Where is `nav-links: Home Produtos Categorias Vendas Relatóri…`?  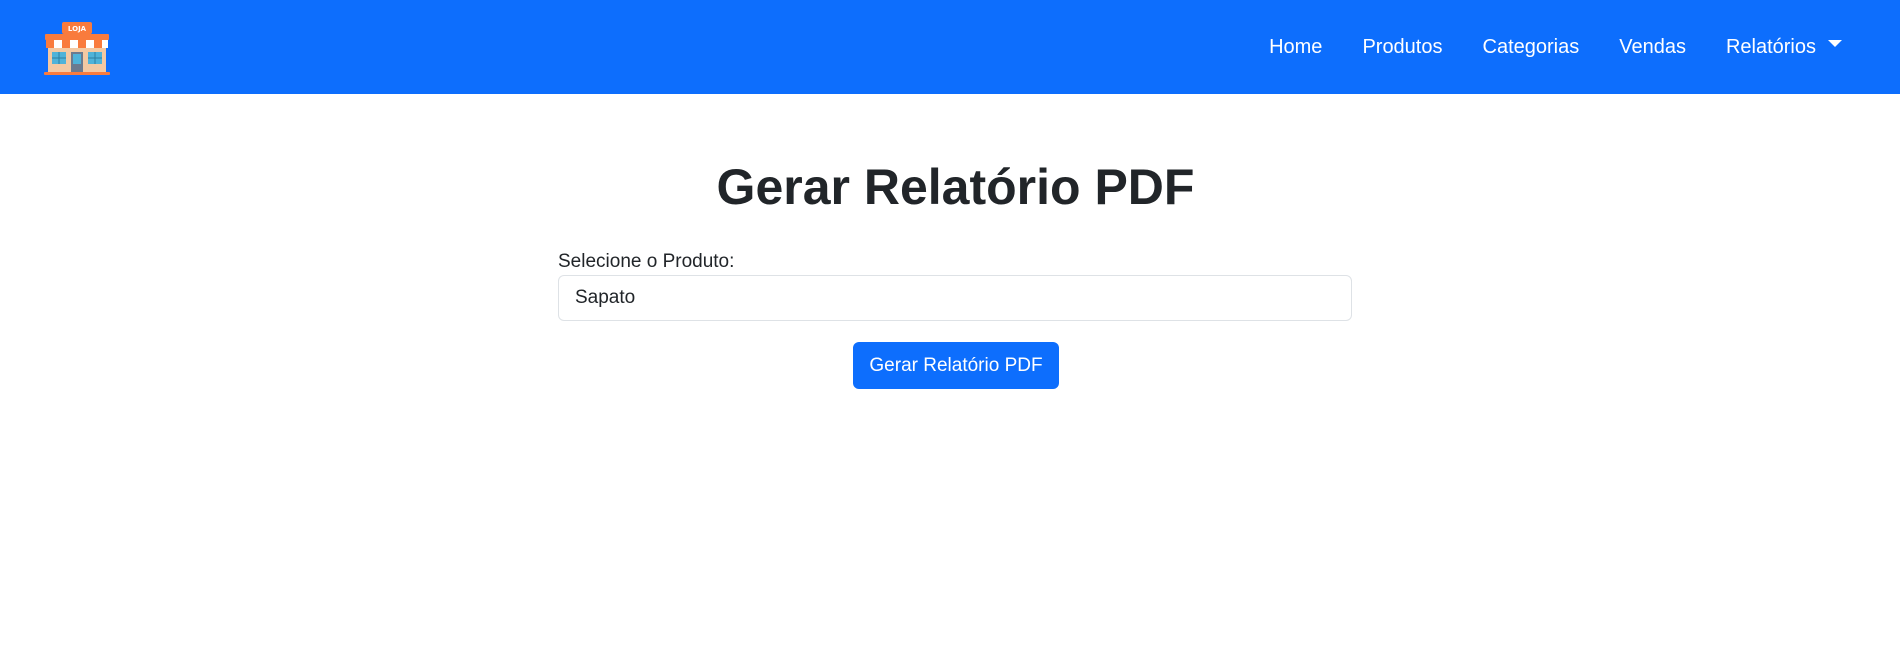
nav-links: Home Produtos Categorias Vendas Relatóri… is located at coordinates (1535, 47).